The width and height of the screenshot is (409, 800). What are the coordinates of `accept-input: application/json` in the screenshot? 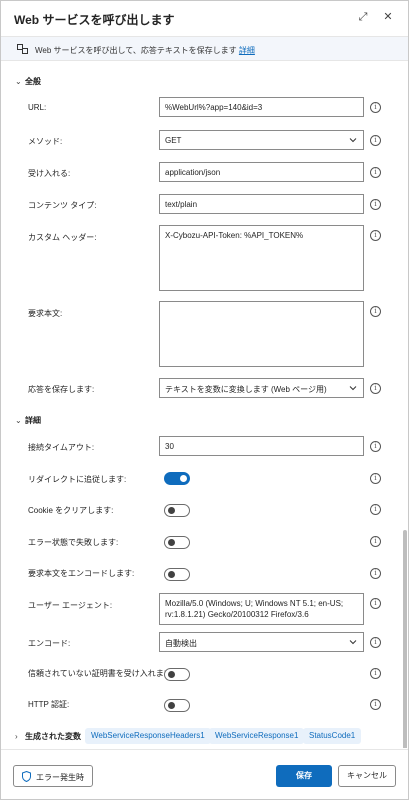 It's located at (261, 172).